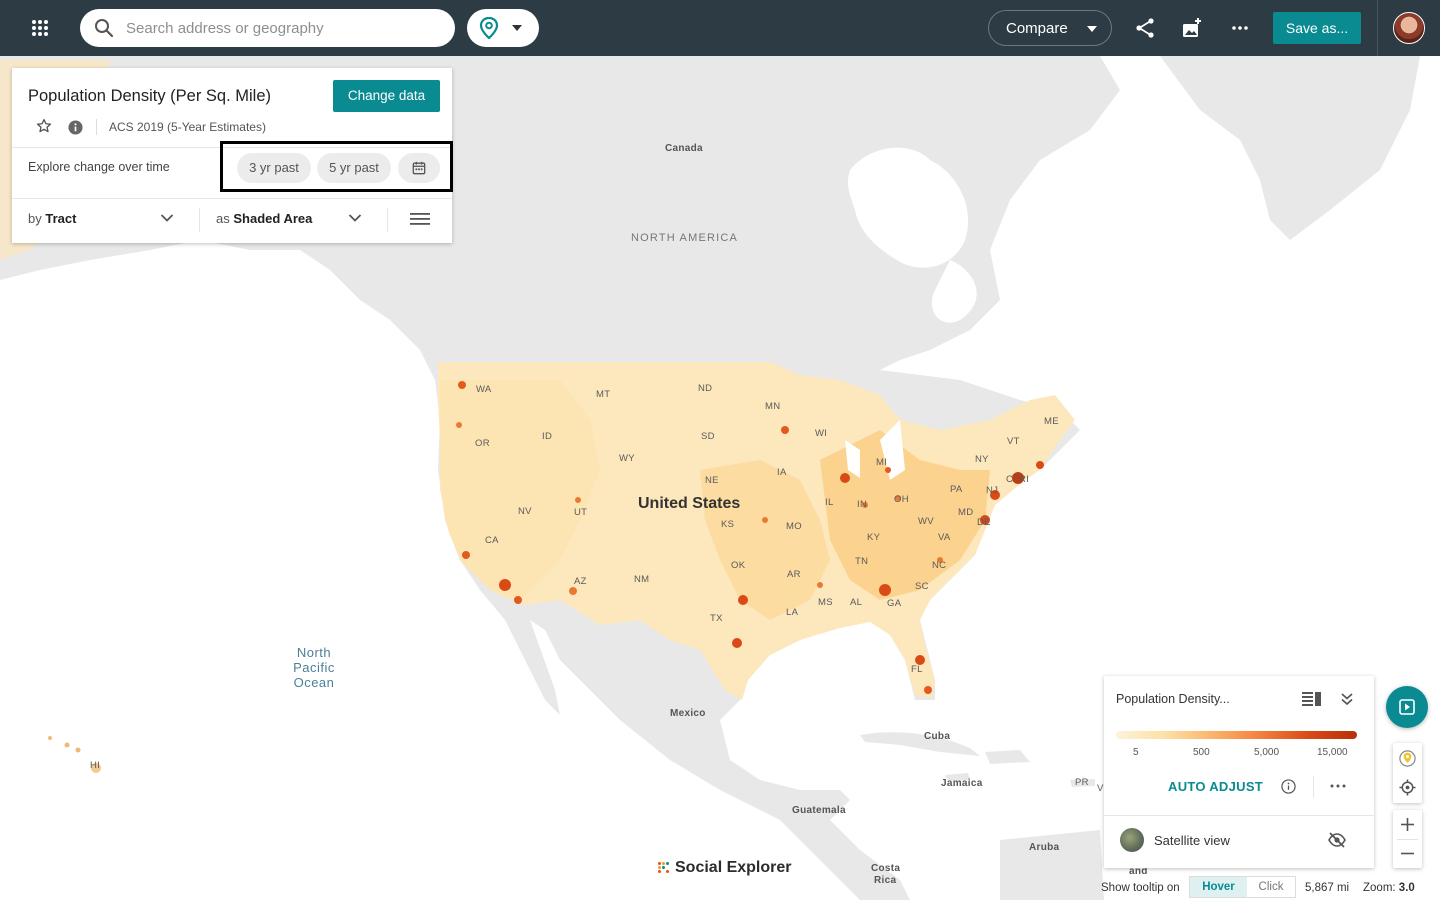 Image resolution: width=1440 pixels, height=900 pixels. What do you see at coordinates (1218, 887) in the screenshot?
I see `tooltip-hover-option: Hover` at bounding box center [1218, 887].